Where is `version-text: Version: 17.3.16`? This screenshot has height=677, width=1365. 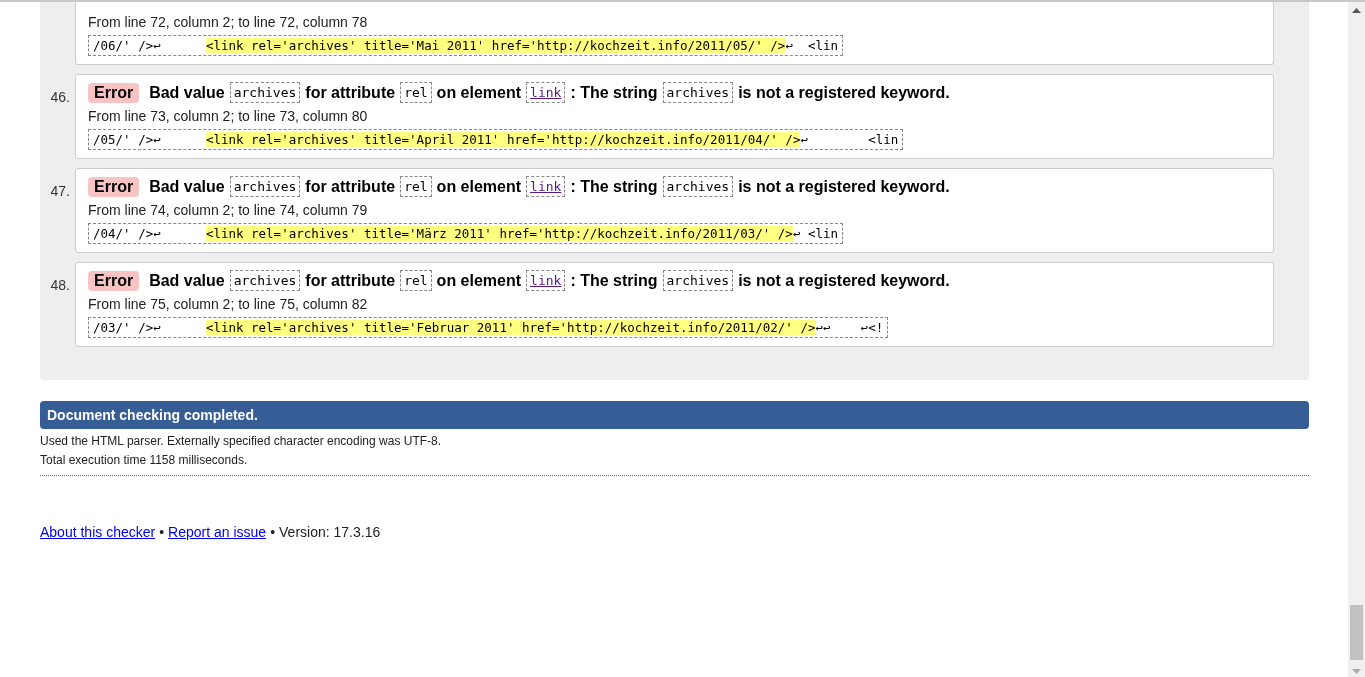
version-text: Version: 17.3.16 is located at coordinates (330, 532).